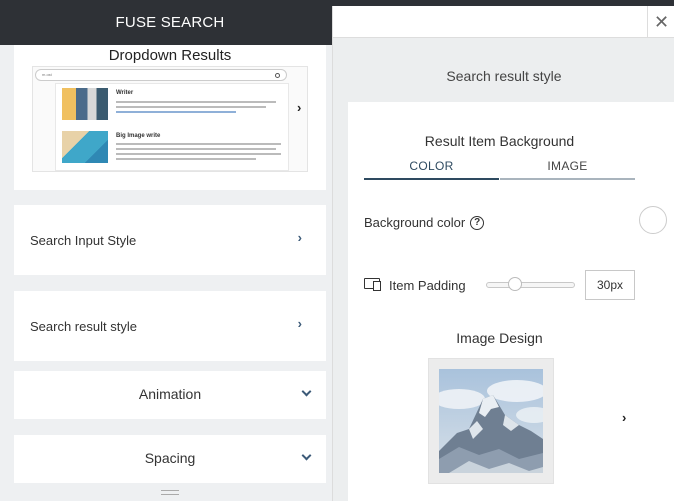 Image resolution: width=674 pixels, height=501 pixels. I want to click on section-spacing: Spacing, so click(170, 459).